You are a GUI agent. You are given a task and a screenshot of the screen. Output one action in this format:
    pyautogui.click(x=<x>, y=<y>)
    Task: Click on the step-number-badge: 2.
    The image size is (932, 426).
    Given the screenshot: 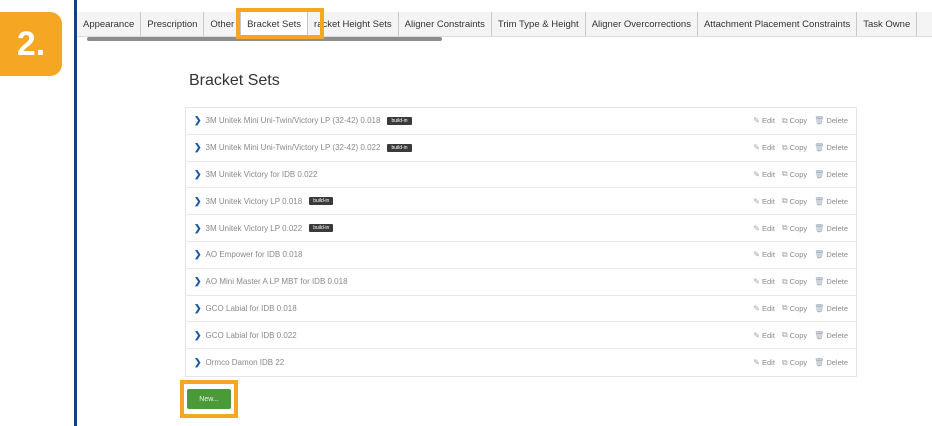 What is the action you would take?
    pyautogui.click(x=31, y=44)
    